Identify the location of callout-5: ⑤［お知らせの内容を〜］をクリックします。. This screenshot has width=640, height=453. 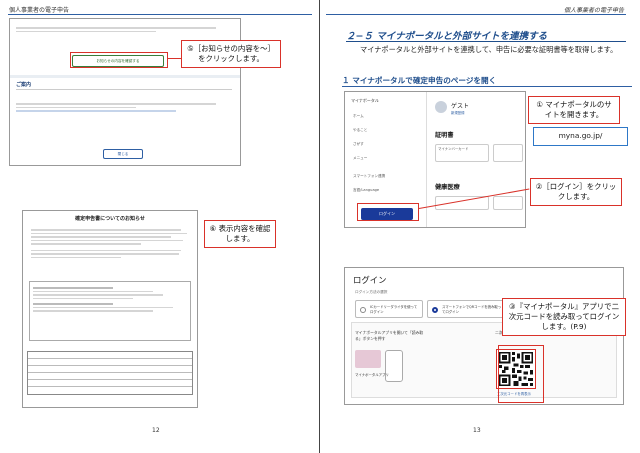
(231, 54).